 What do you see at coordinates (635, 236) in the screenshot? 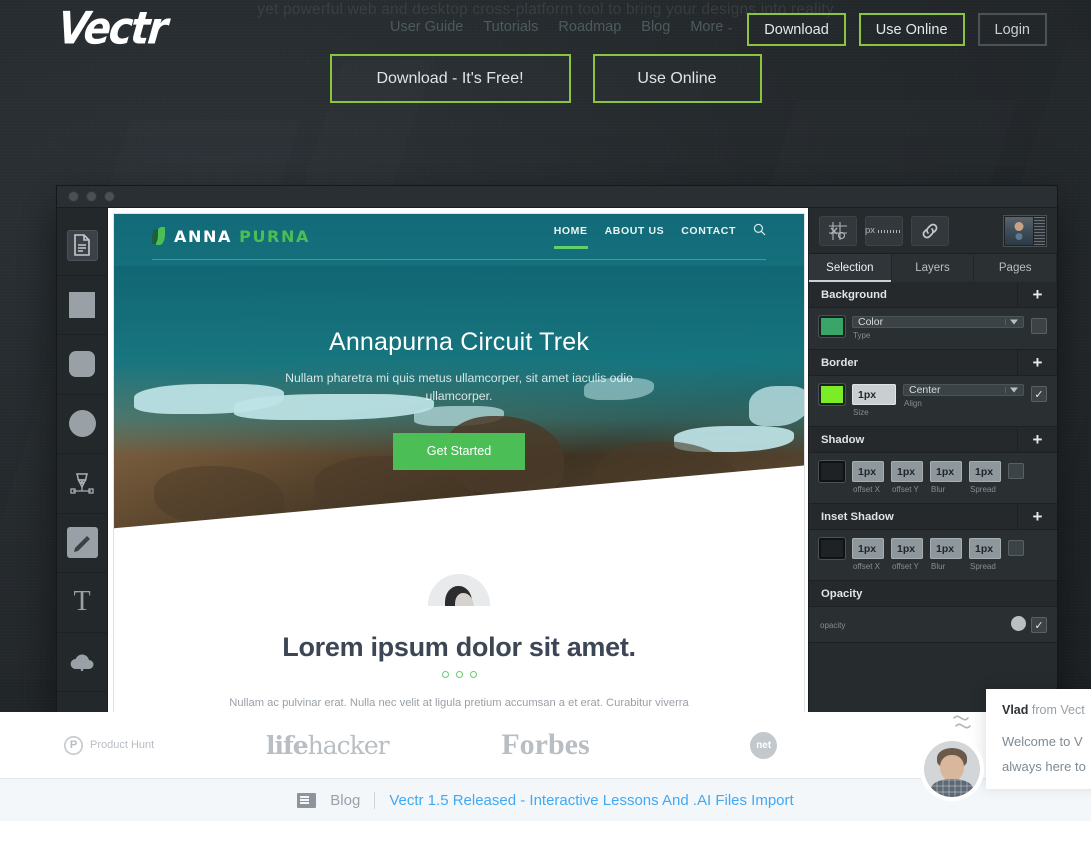
I see `site-nav-about-us: ABOUT US` at bounding box center [635, 236].